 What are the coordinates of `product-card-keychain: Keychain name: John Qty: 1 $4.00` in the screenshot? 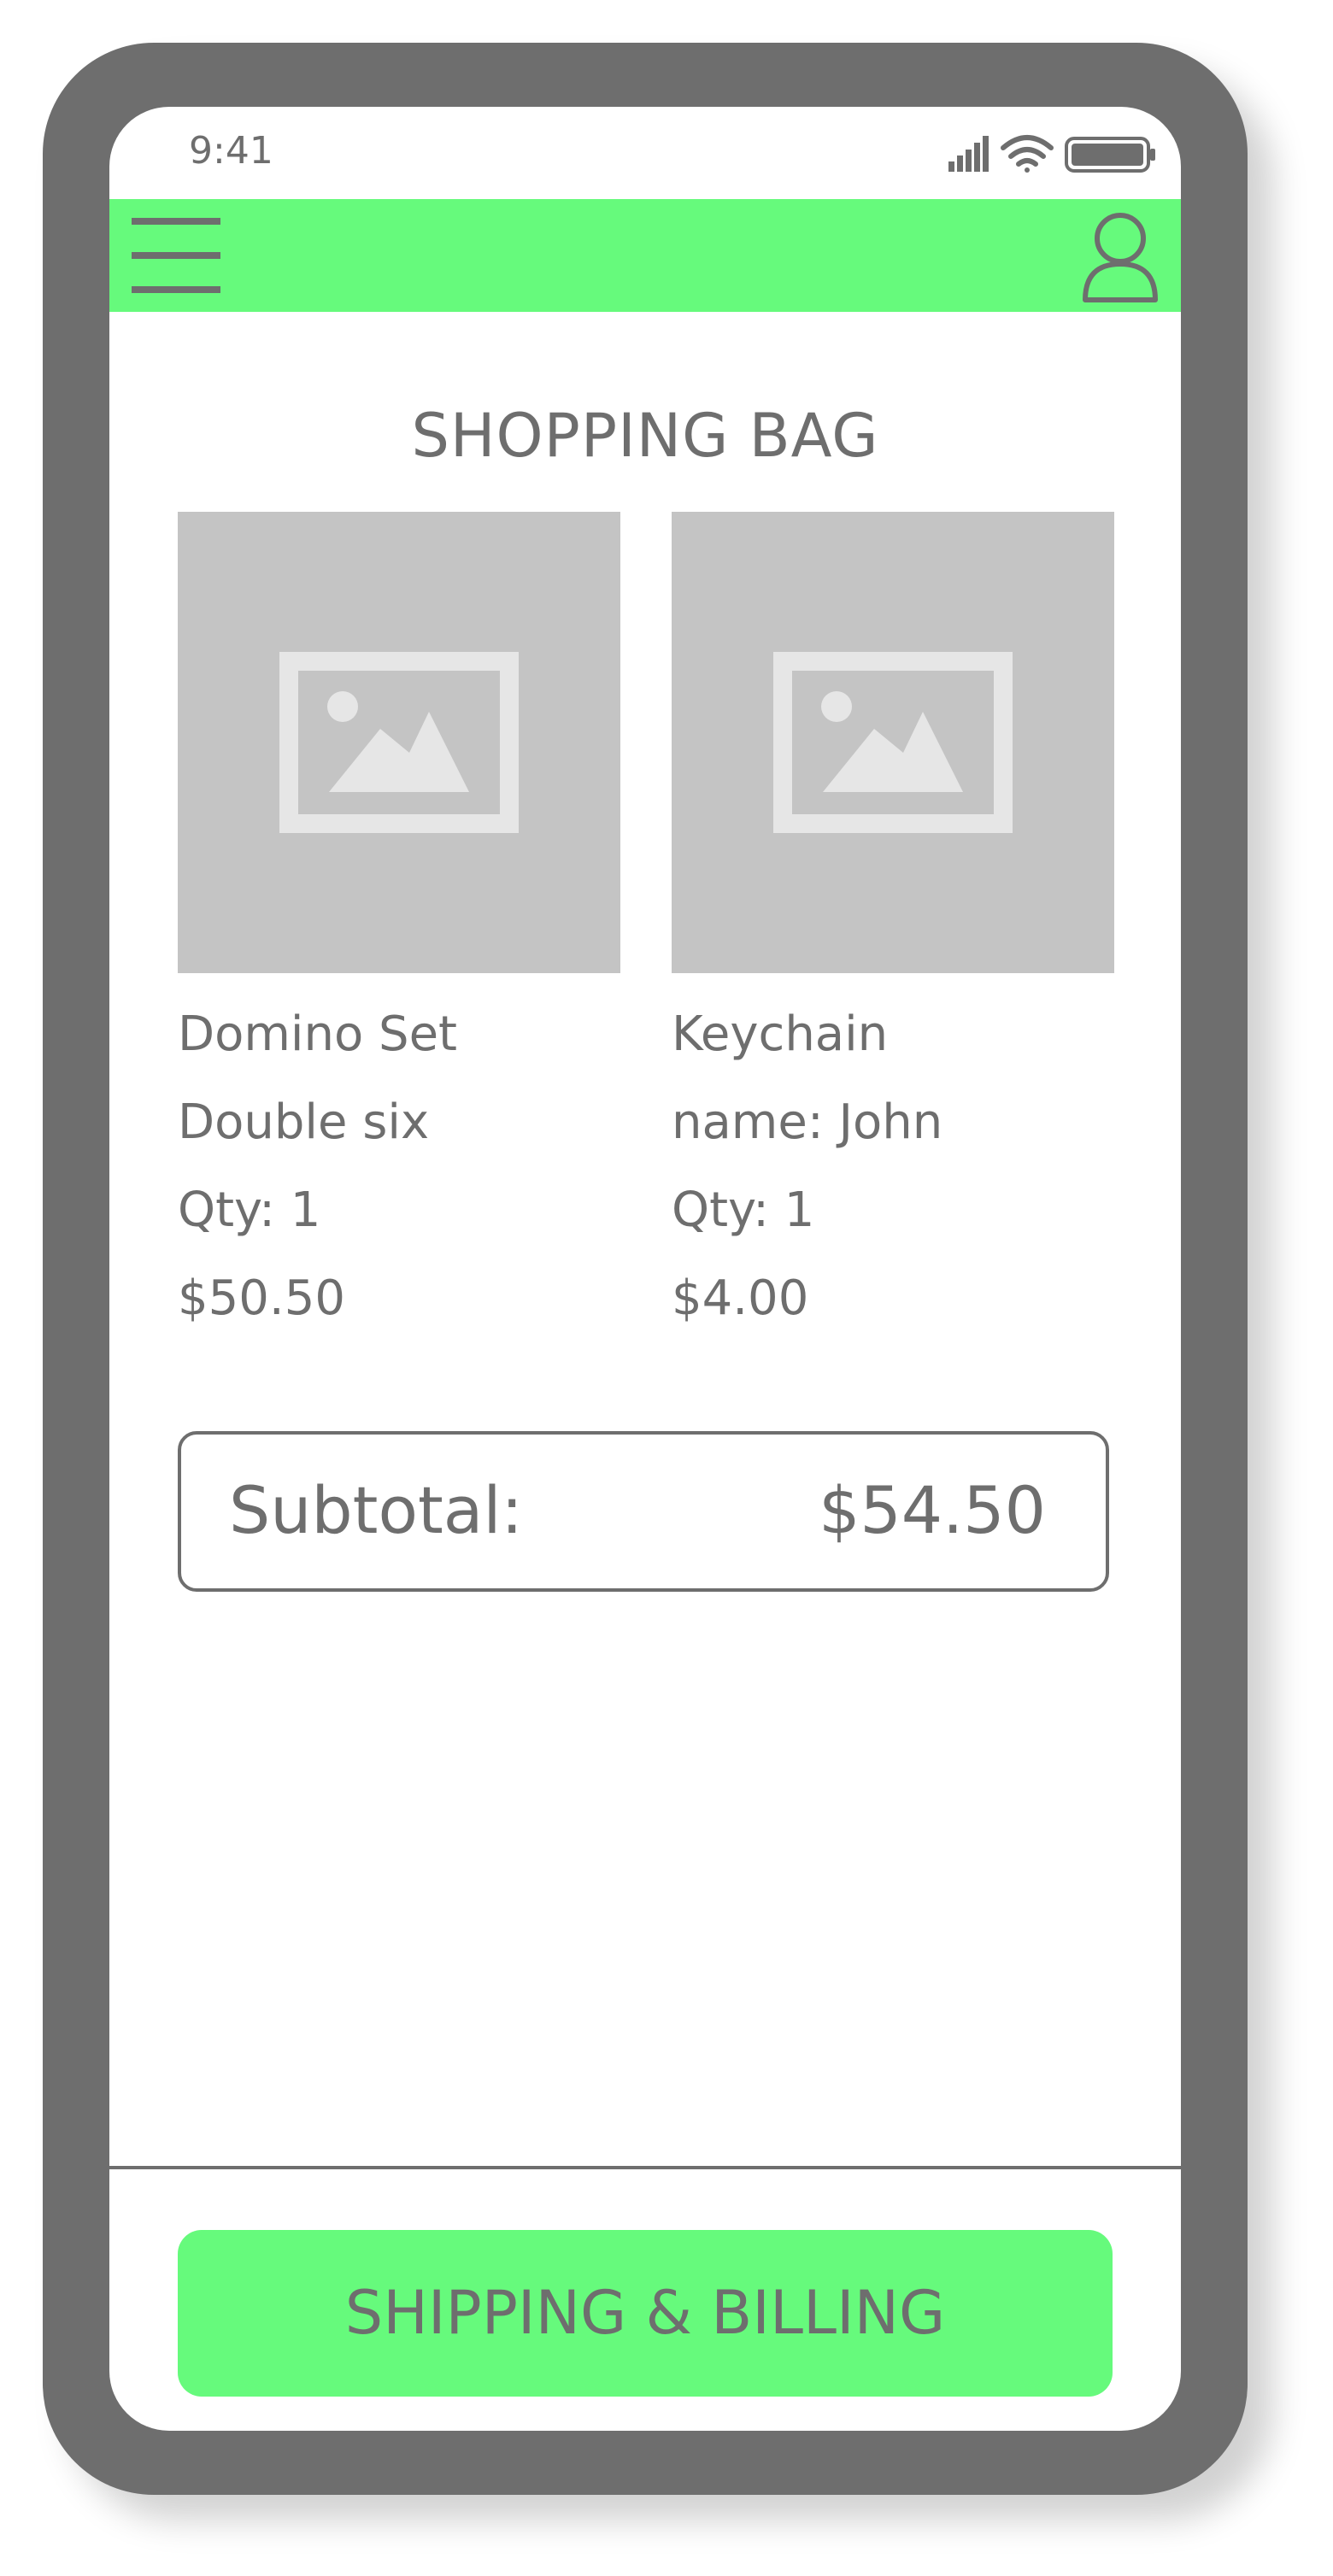 It's located at (893, 927).